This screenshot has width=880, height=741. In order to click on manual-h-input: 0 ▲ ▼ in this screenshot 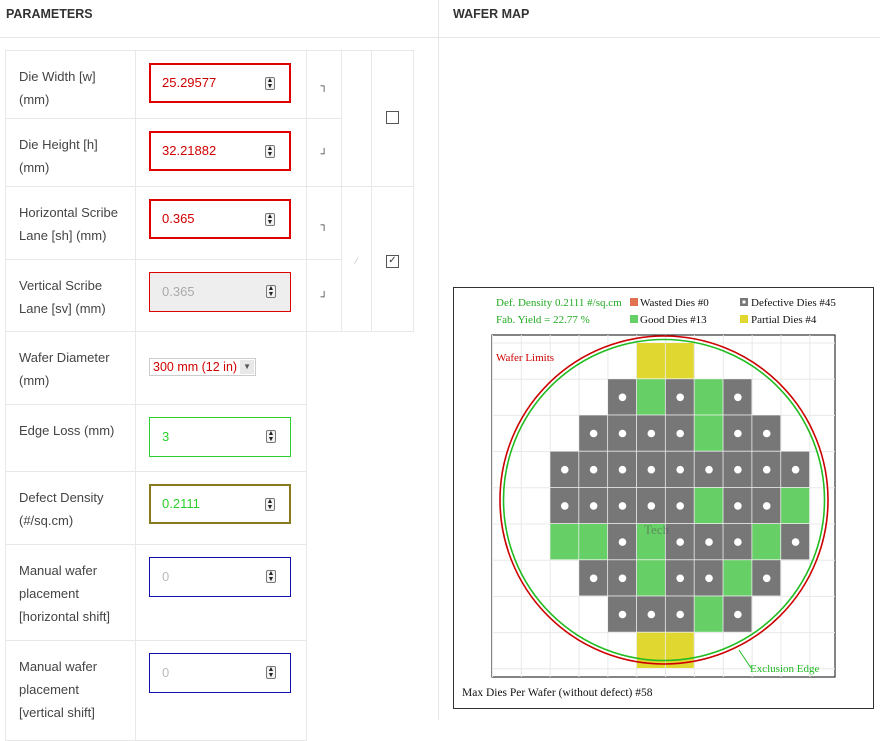, I will do `click(220, 577)`.